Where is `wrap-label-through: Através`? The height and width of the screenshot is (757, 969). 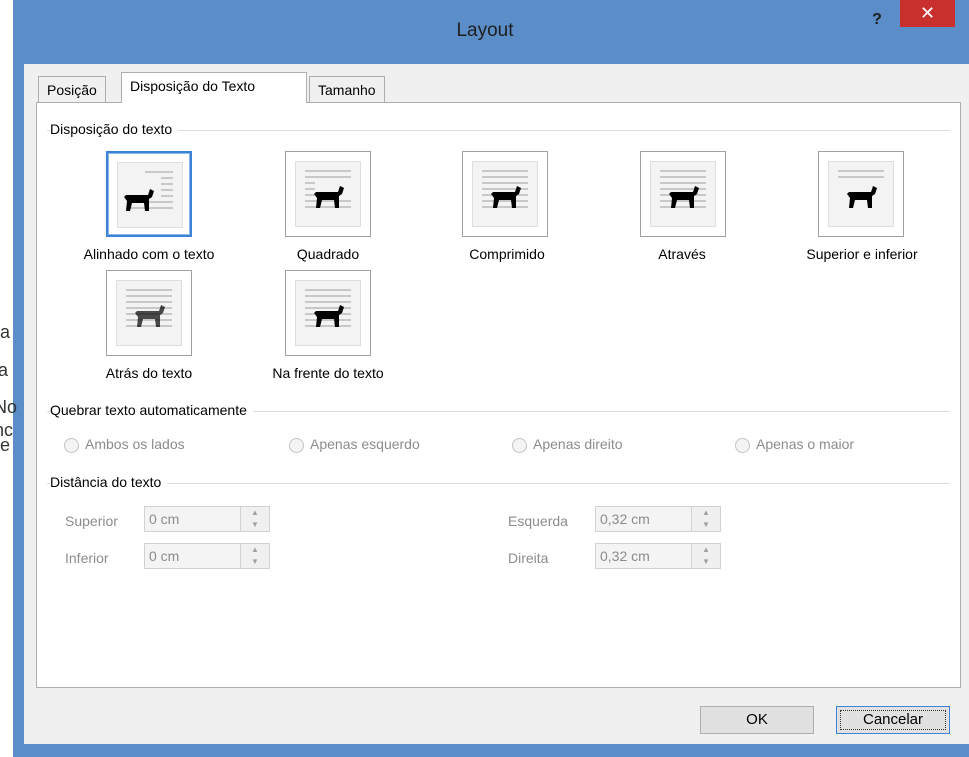 wrap-label-through: Através is located at coordinates (682, 254).